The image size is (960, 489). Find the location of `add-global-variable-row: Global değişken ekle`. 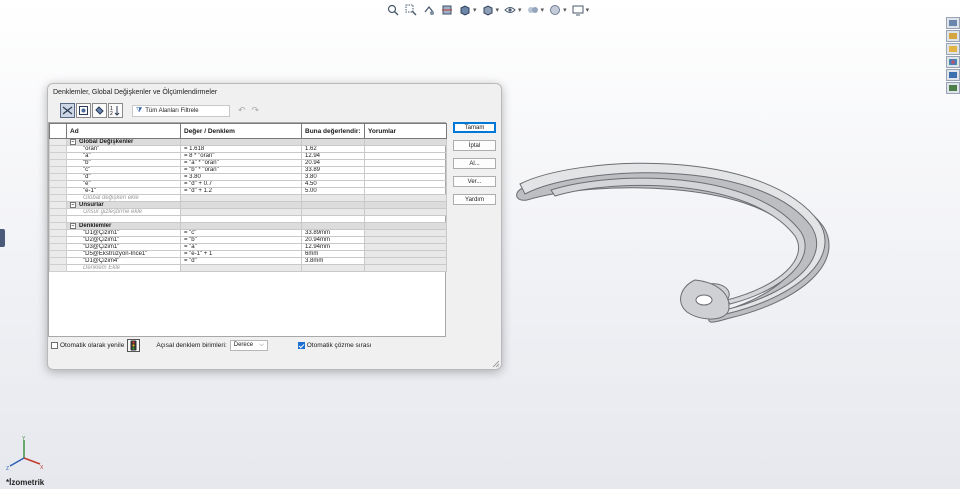

add-global-variable-row: Global değişken ekle is located at coordinates (248, 198).